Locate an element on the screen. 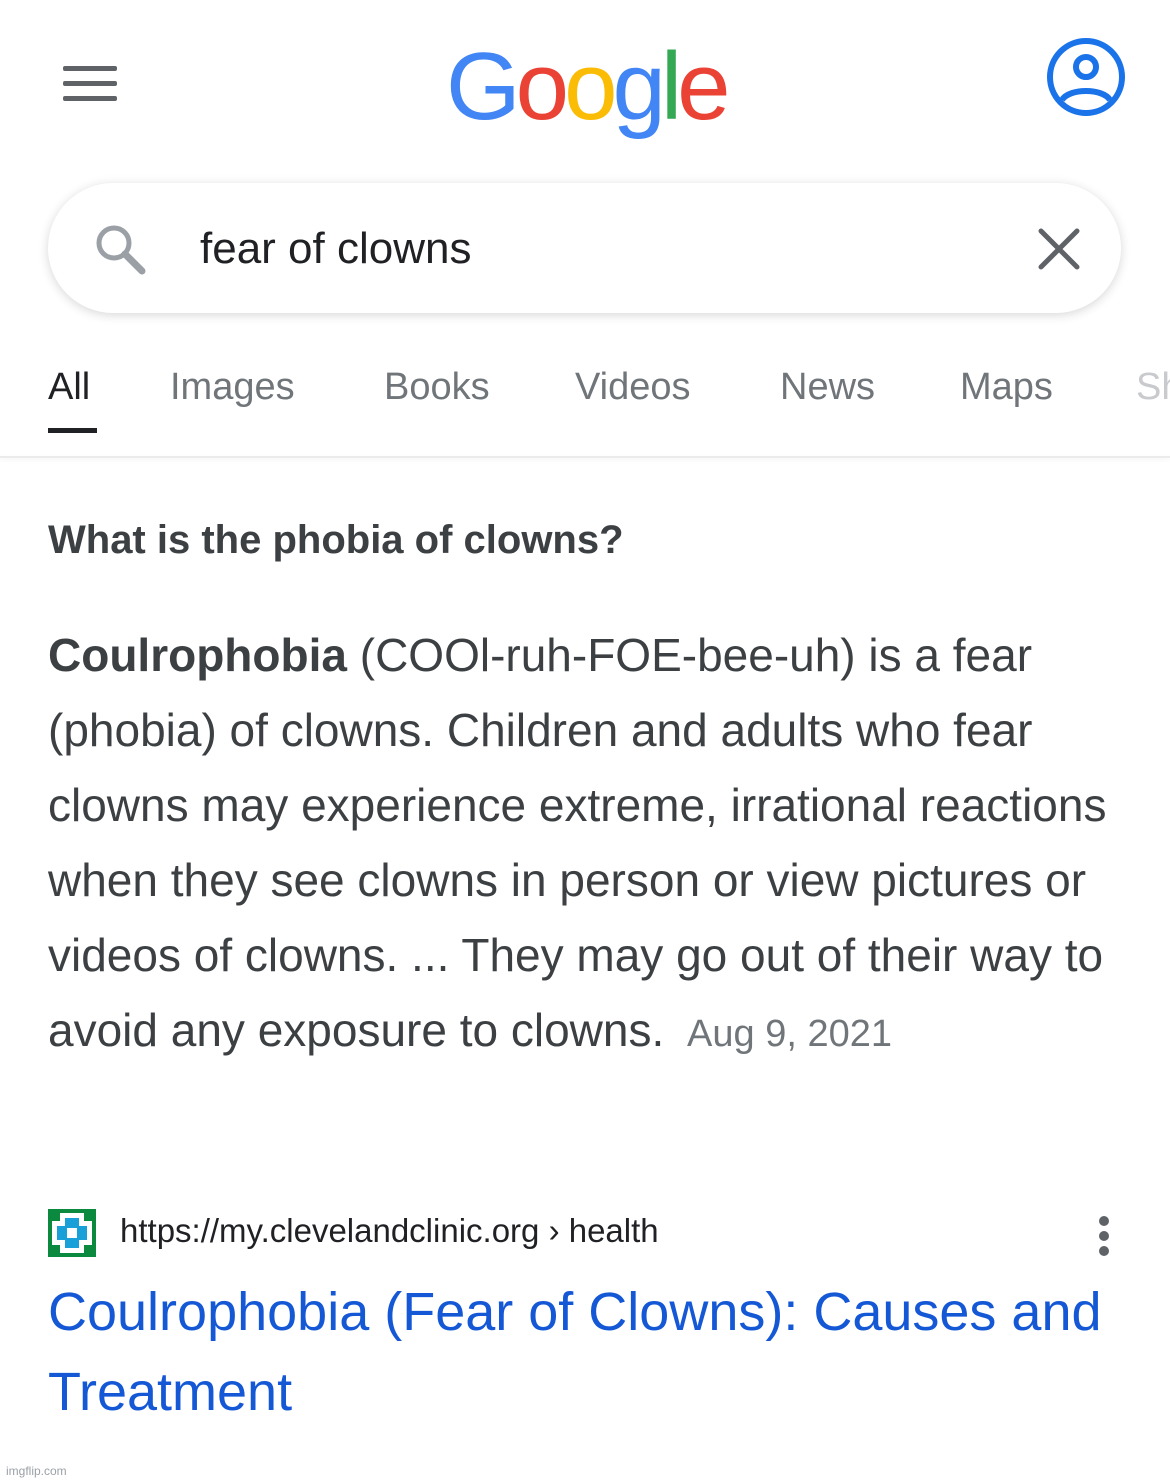 The width and height of the screenshot is (1170, 1480). search-tabs: All Images Books Videos News Maps Sh is located at coordinates (585, 410).